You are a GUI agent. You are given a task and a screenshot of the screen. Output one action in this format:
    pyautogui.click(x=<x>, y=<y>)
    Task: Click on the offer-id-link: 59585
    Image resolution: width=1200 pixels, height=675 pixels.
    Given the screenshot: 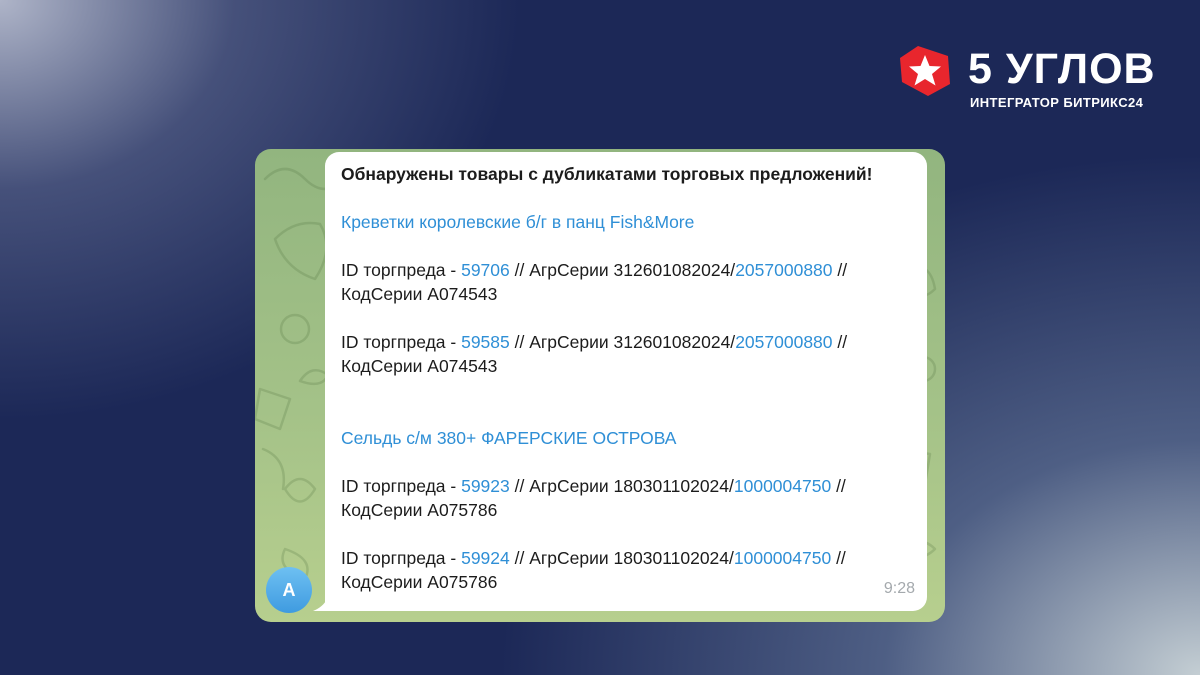 What is the action you would take?
    pyautogui.click(x=485, y=342)
    